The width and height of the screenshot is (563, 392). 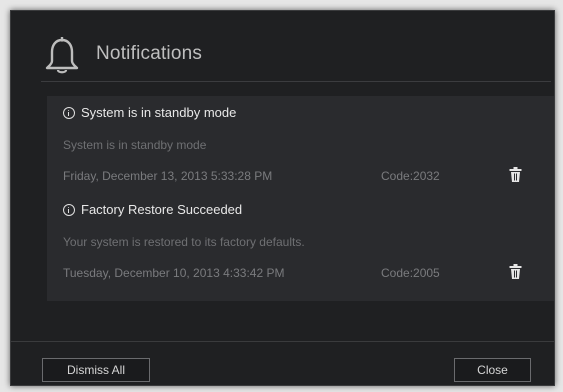 What do you see at coordinates (135, 145) in the screenshot?
I see `notification-description: System is in standby mode` at bounding box center [135, 145].